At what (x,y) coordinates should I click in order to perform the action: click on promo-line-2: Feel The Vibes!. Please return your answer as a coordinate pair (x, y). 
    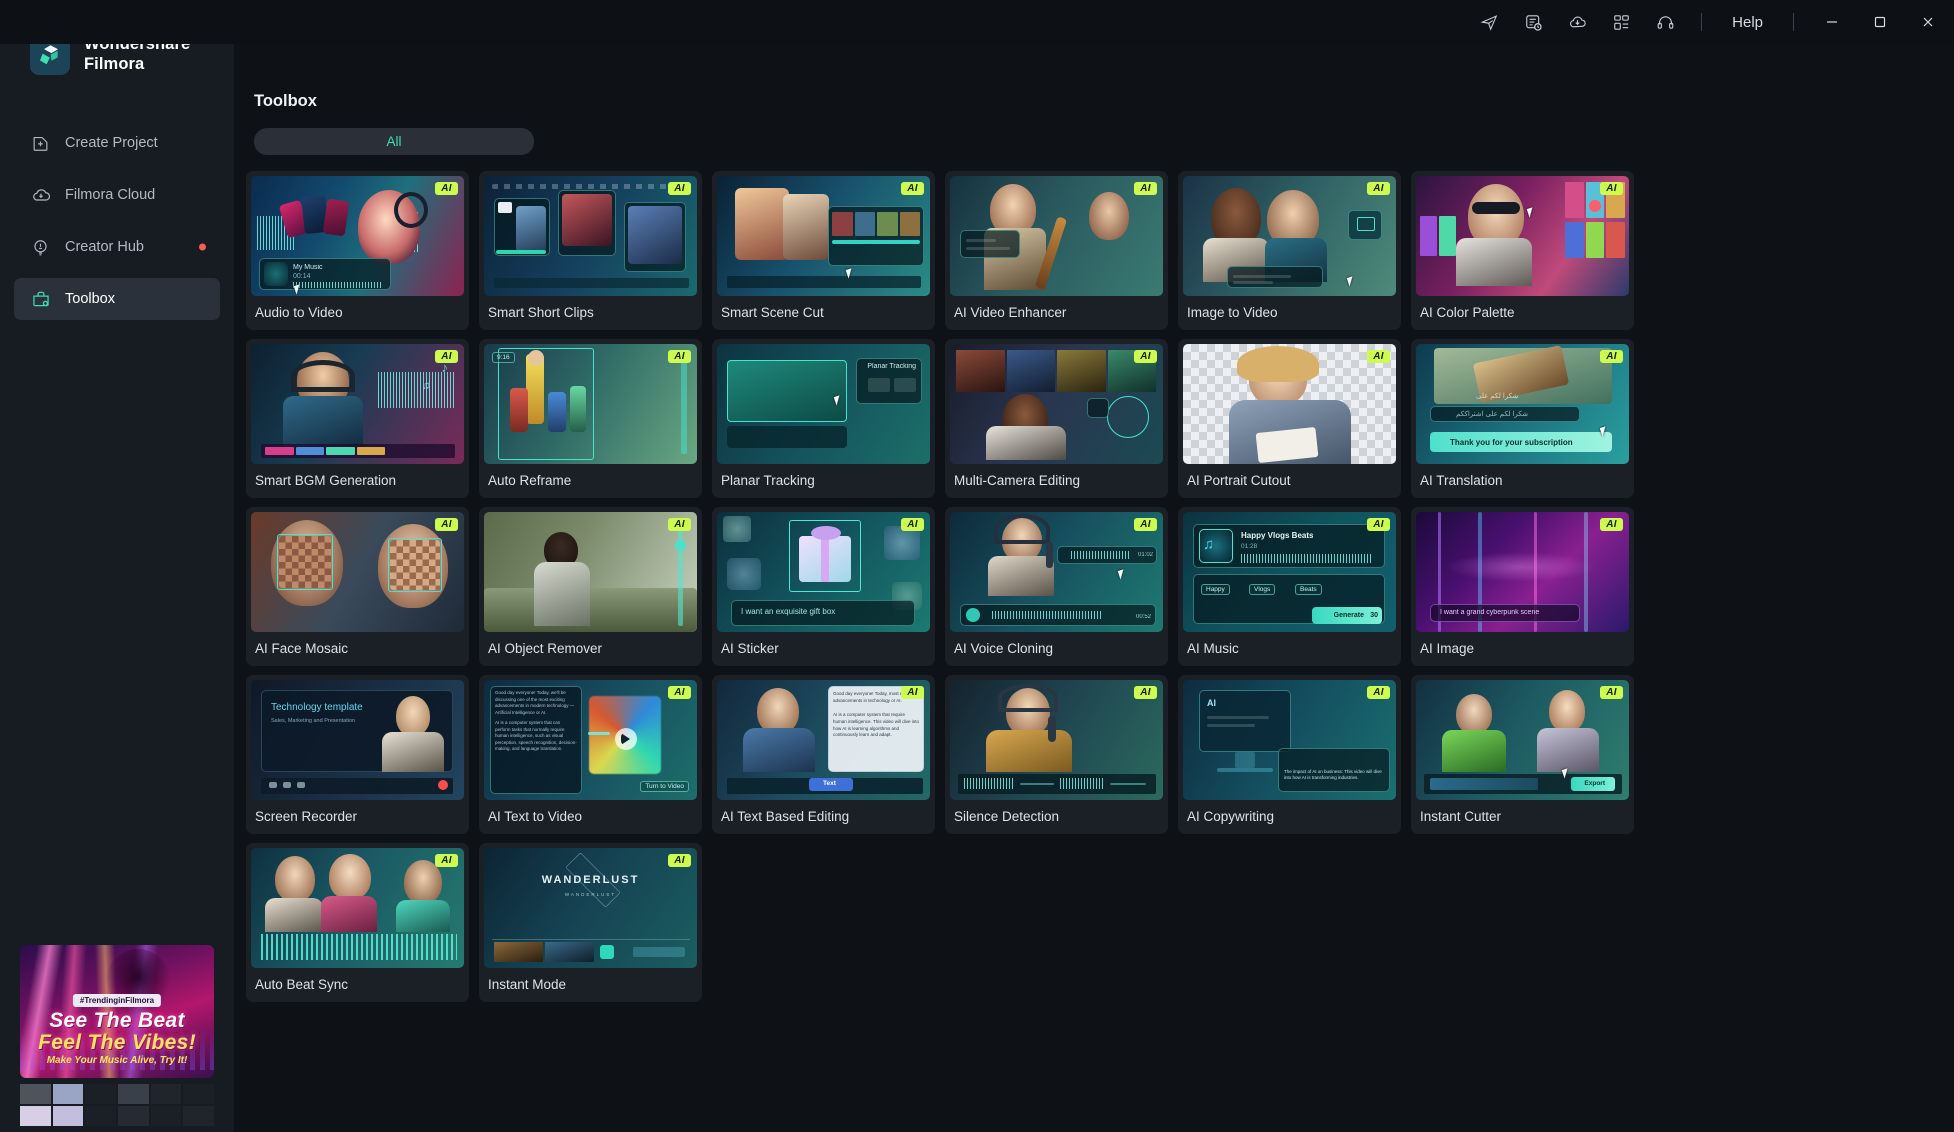
    Looking at the image, I should click on (117, 1042).